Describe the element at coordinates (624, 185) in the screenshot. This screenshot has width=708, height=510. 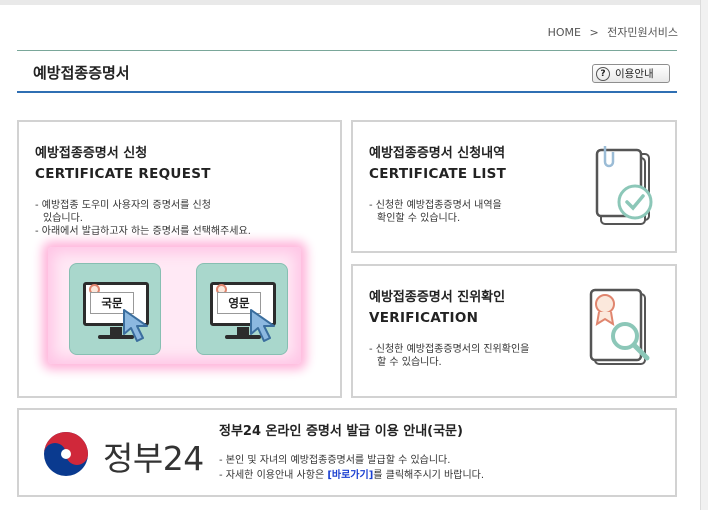
I see `document-check-icon` at that location.